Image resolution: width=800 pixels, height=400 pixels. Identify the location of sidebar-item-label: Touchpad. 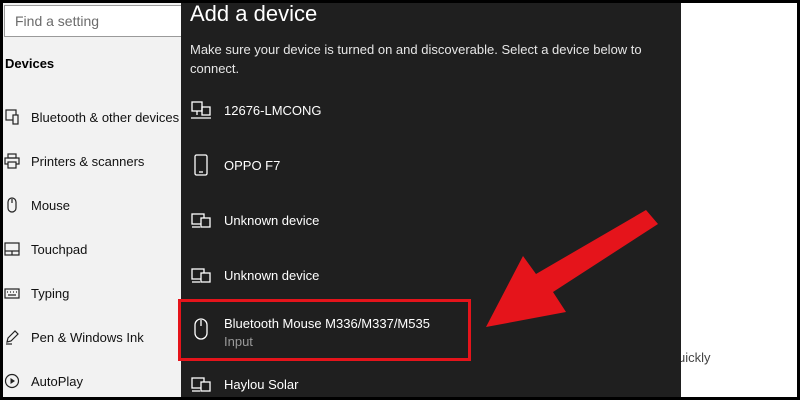
(59, 249).